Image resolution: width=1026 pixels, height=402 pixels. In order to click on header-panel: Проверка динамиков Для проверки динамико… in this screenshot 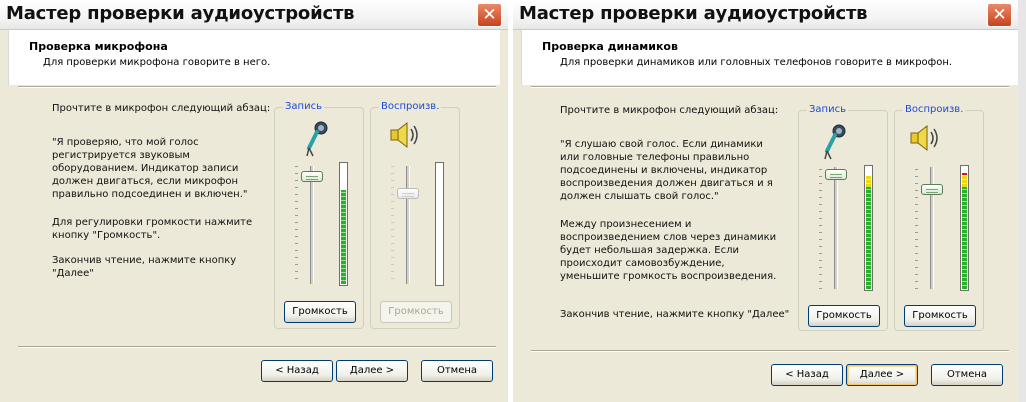, I will do `click(769, 57)`.